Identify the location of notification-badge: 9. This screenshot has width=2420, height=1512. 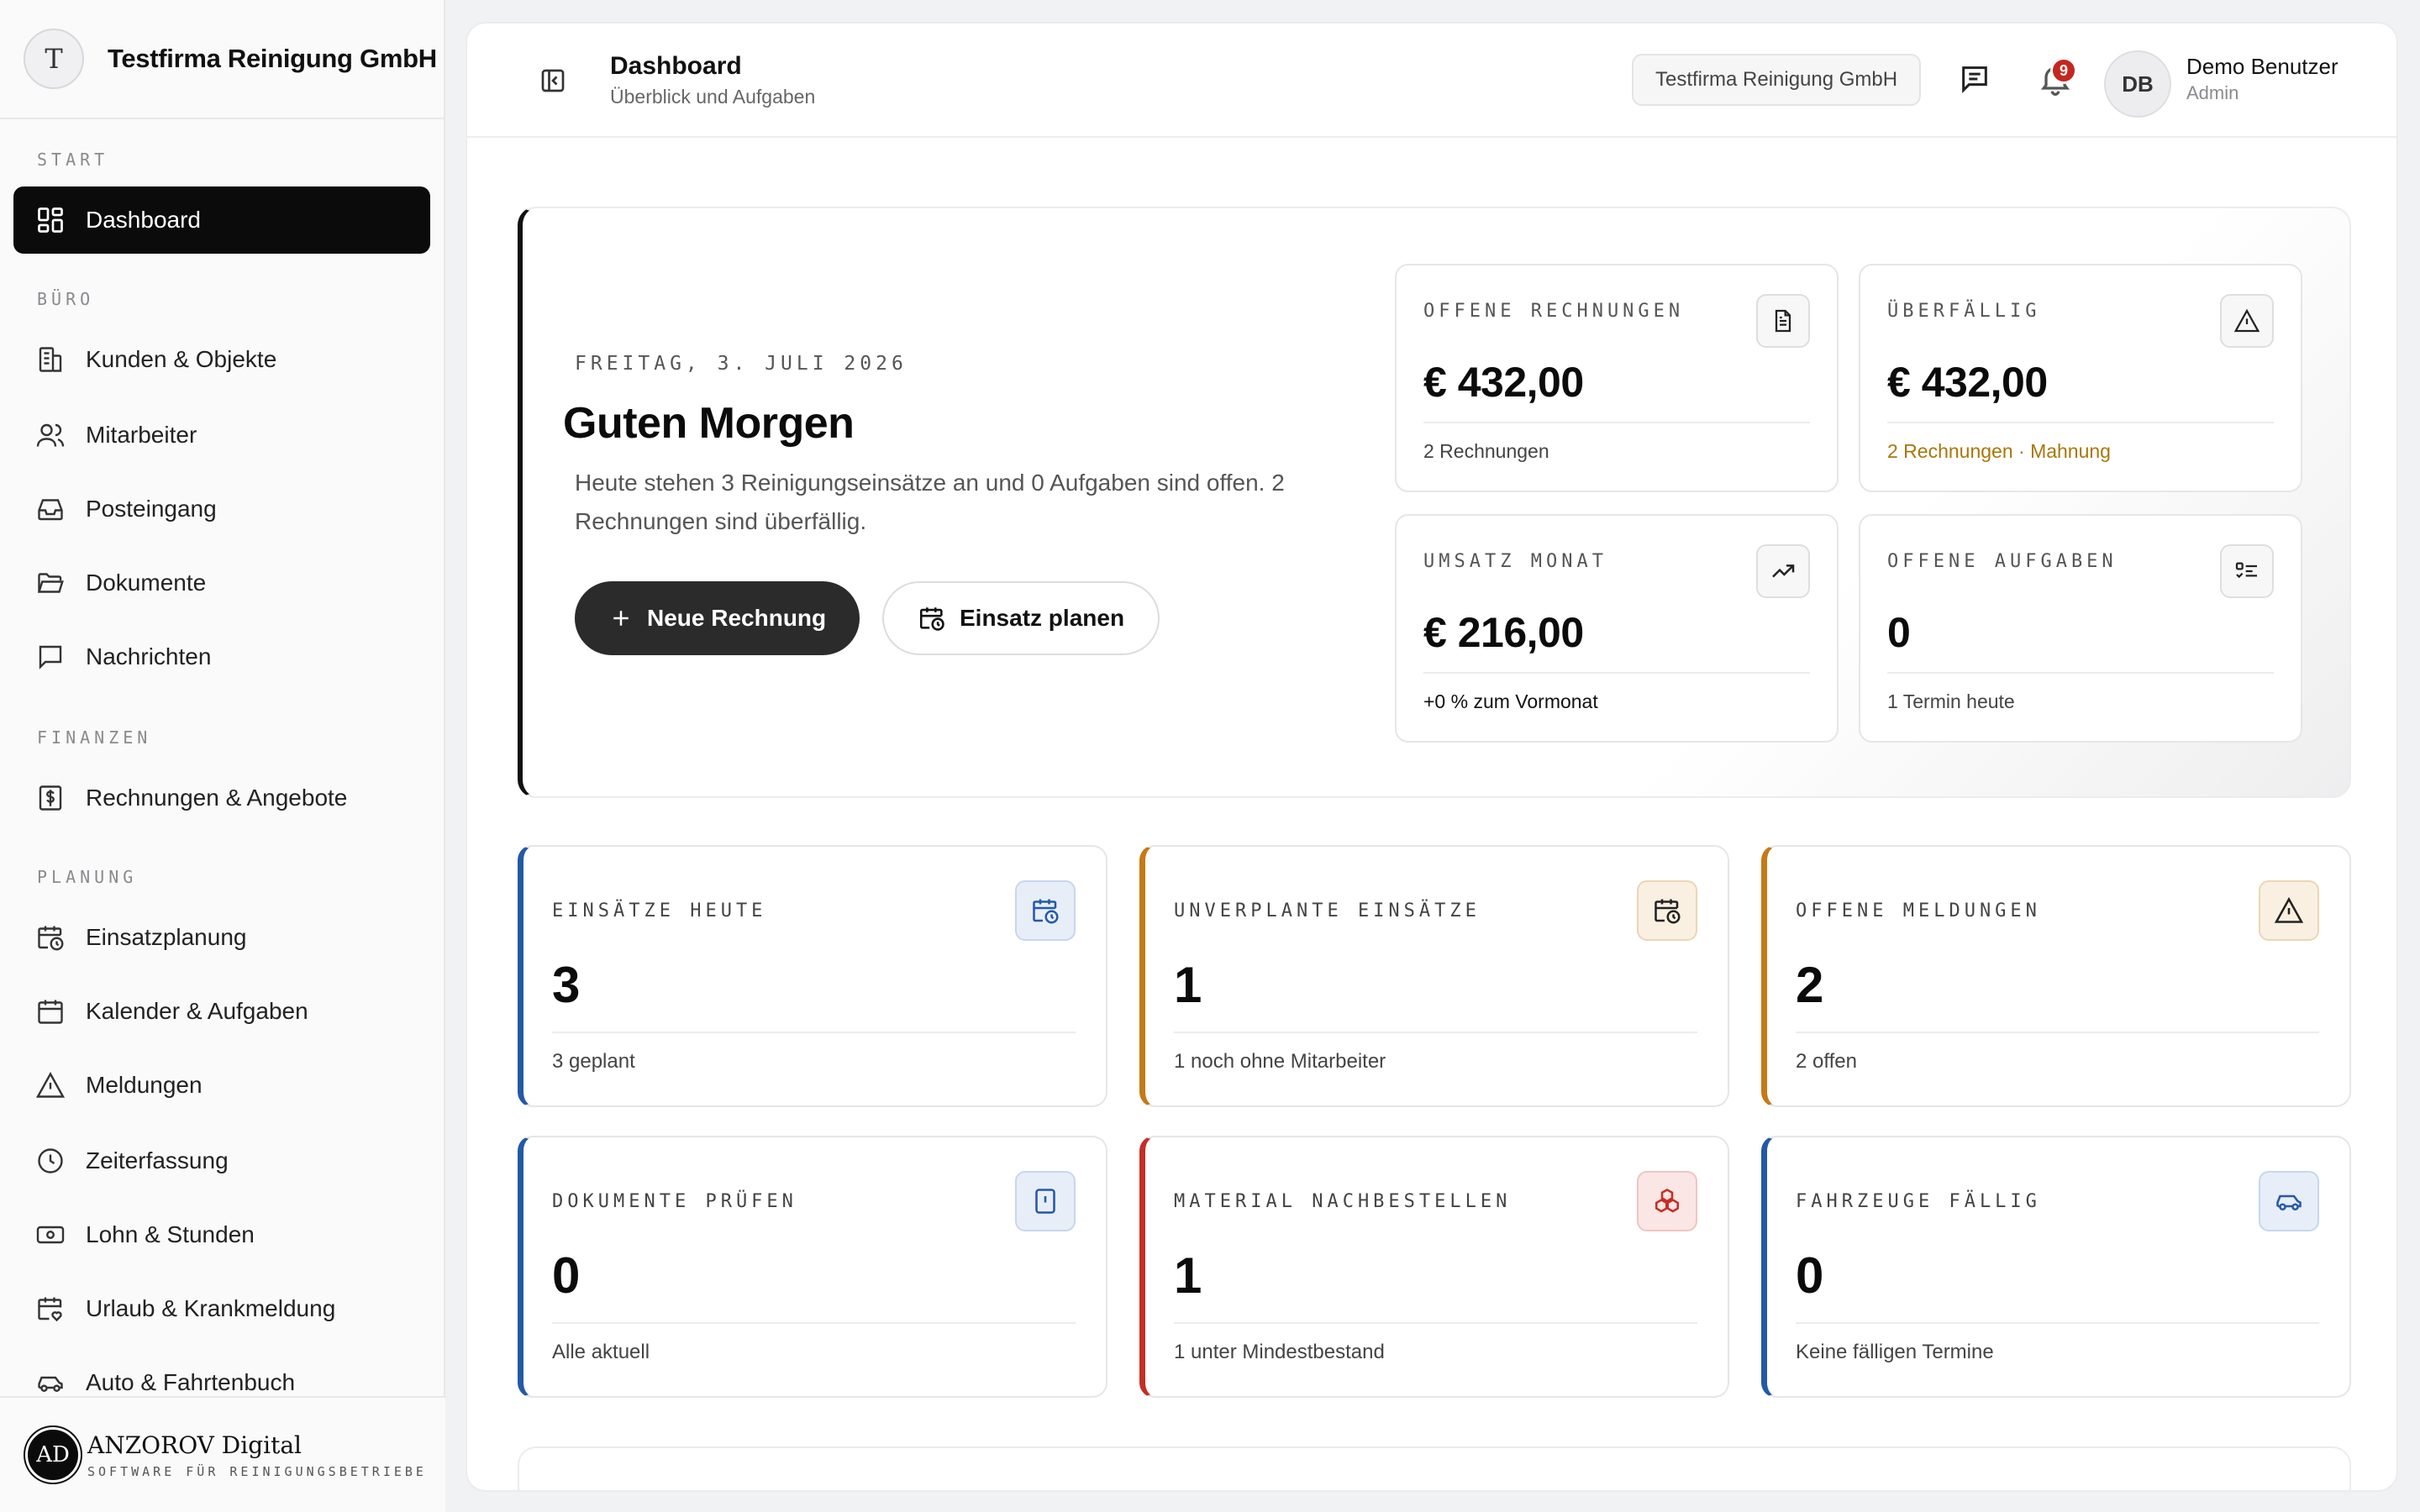
(2063, 70).